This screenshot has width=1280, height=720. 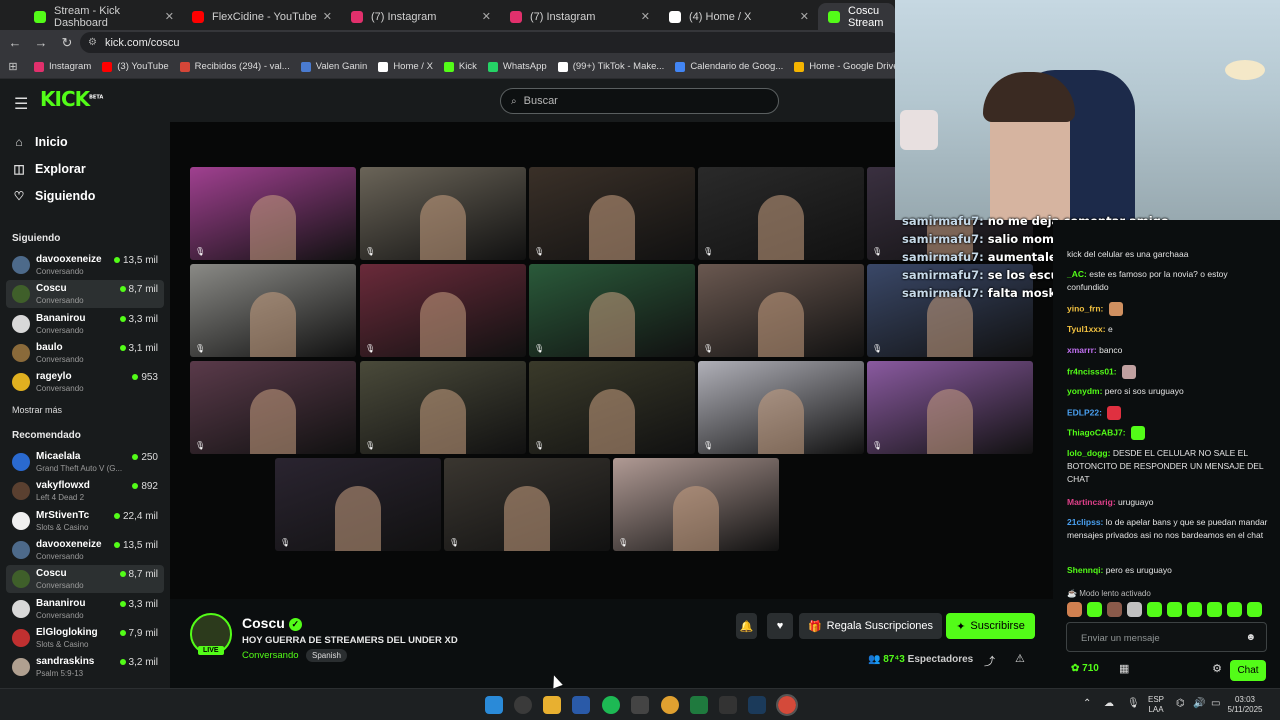 What do you see at coordinates (85, 353) in the screenshot?
I see `sidebar-channel: baulo Conversando 3,1 mil` at bounding box center [85, 353].